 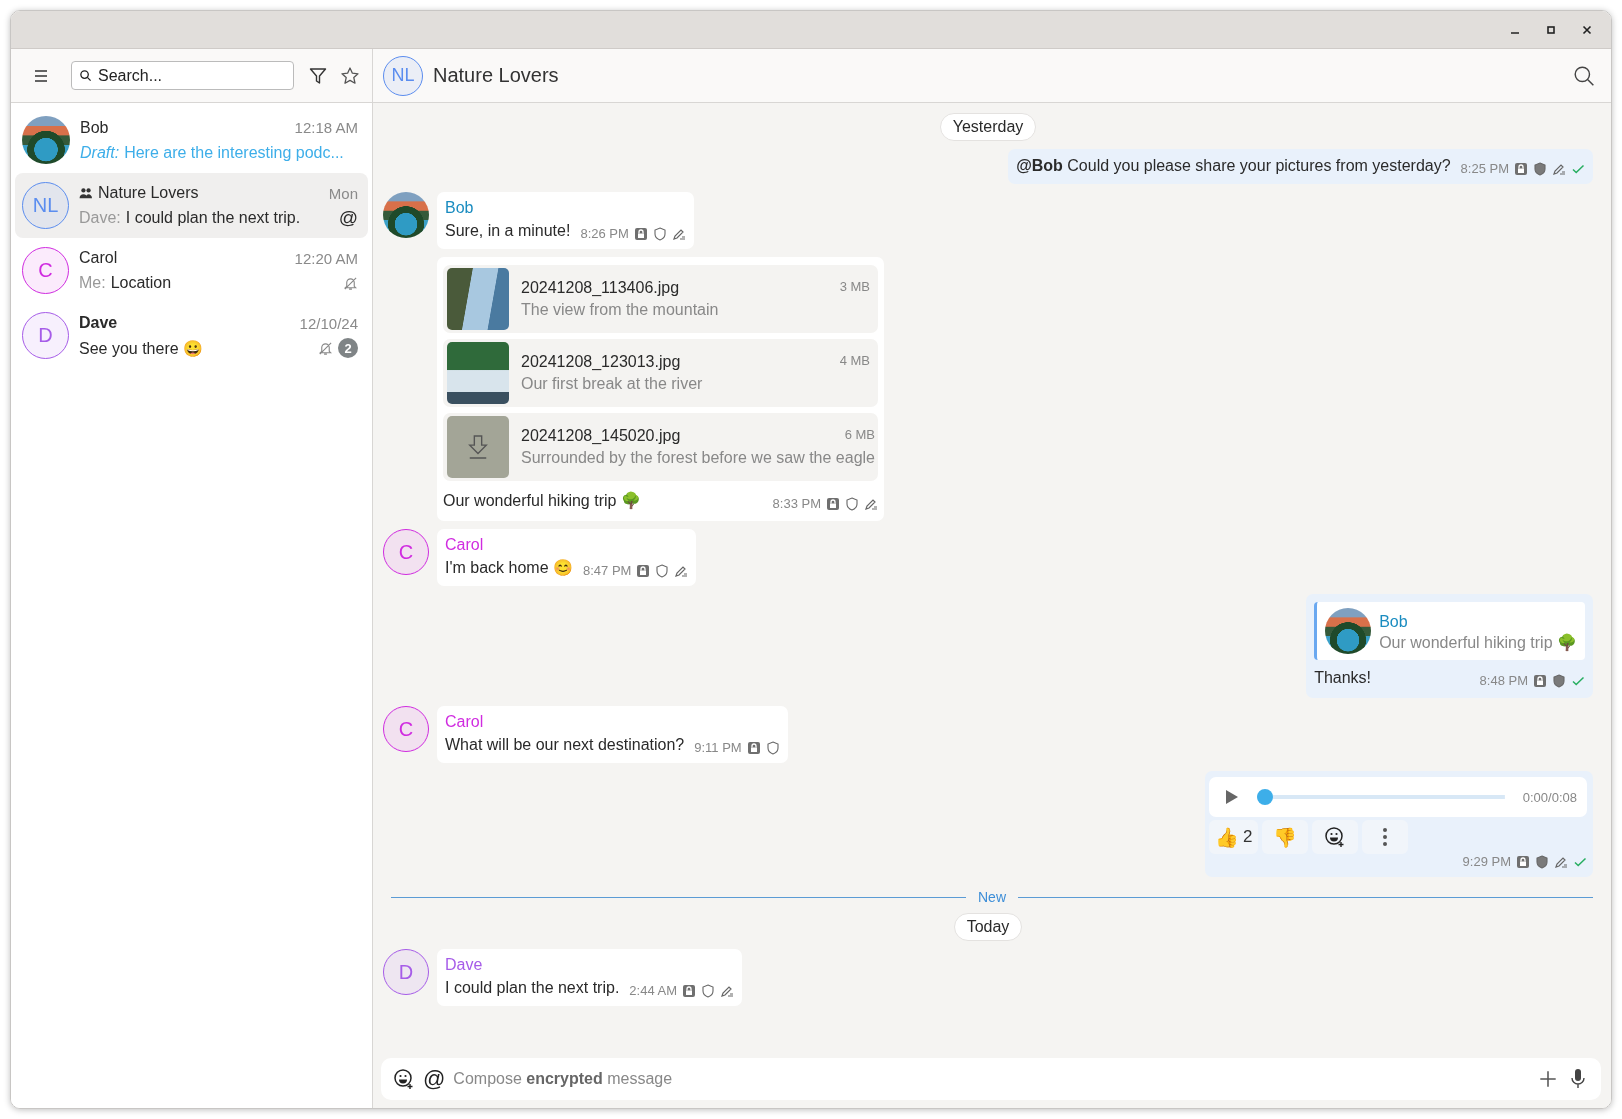 What do you see at coordinates (350, 75) in the screenshot?
I see `star-icon` at bounding box center [350, 75].